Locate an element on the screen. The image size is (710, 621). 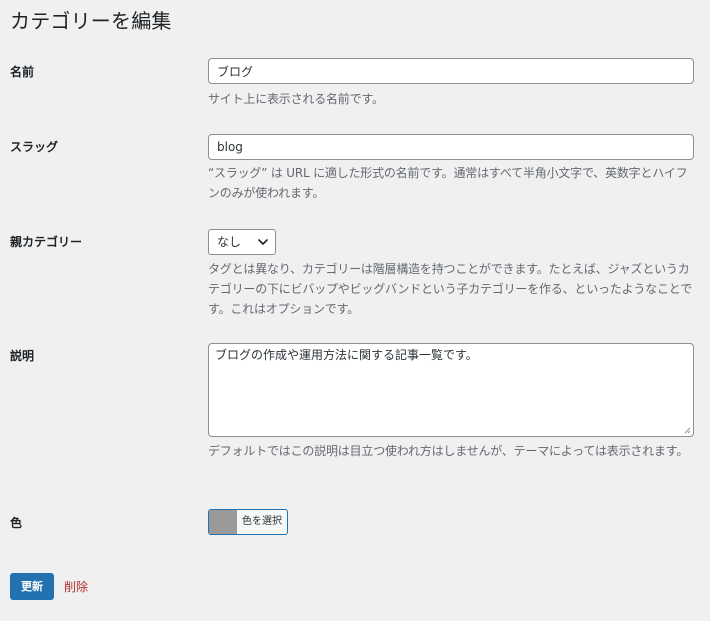
name-field-group: サイト上に表示される名前です。 is located at coordinates (451, 83).